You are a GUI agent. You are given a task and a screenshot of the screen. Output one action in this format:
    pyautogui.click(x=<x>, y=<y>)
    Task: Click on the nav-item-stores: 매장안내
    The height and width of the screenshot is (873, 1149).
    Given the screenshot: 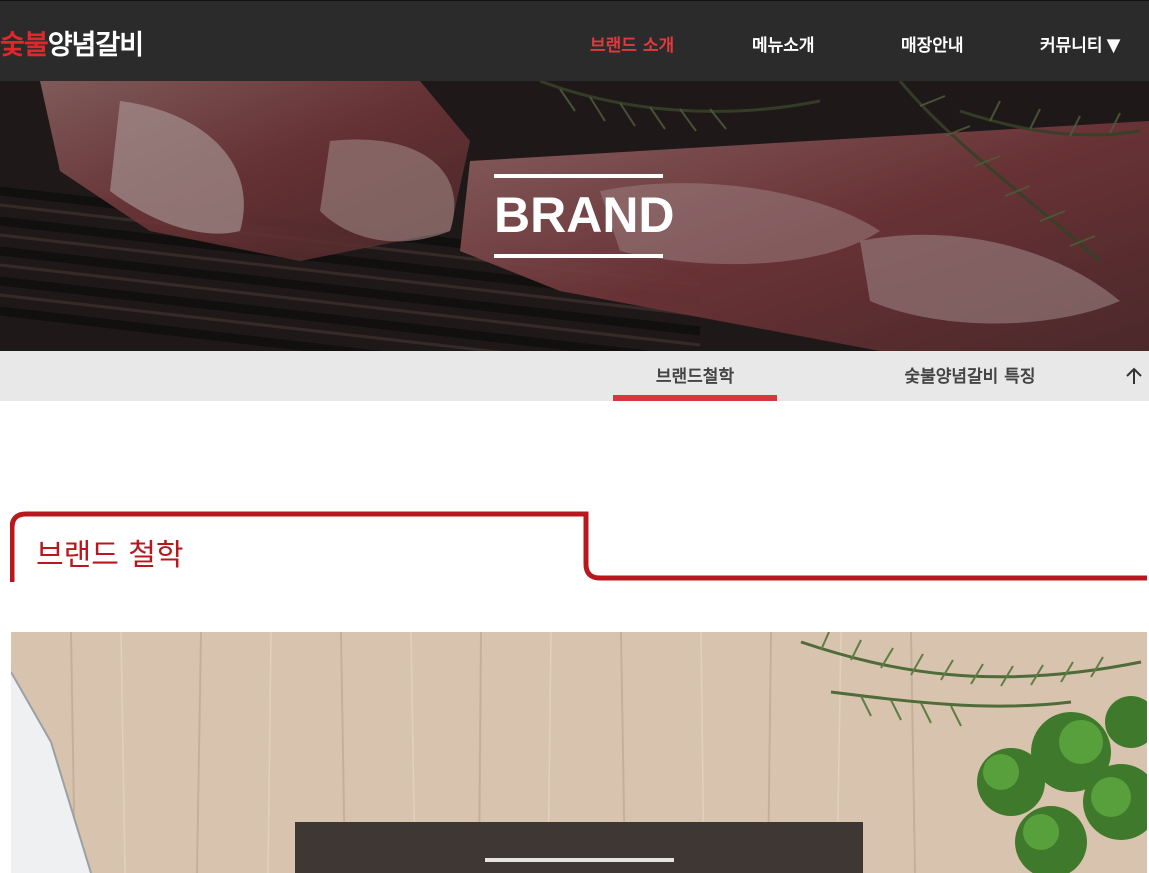 What is the action you would take?
    pyautogui.click(x=932, y=43)
    